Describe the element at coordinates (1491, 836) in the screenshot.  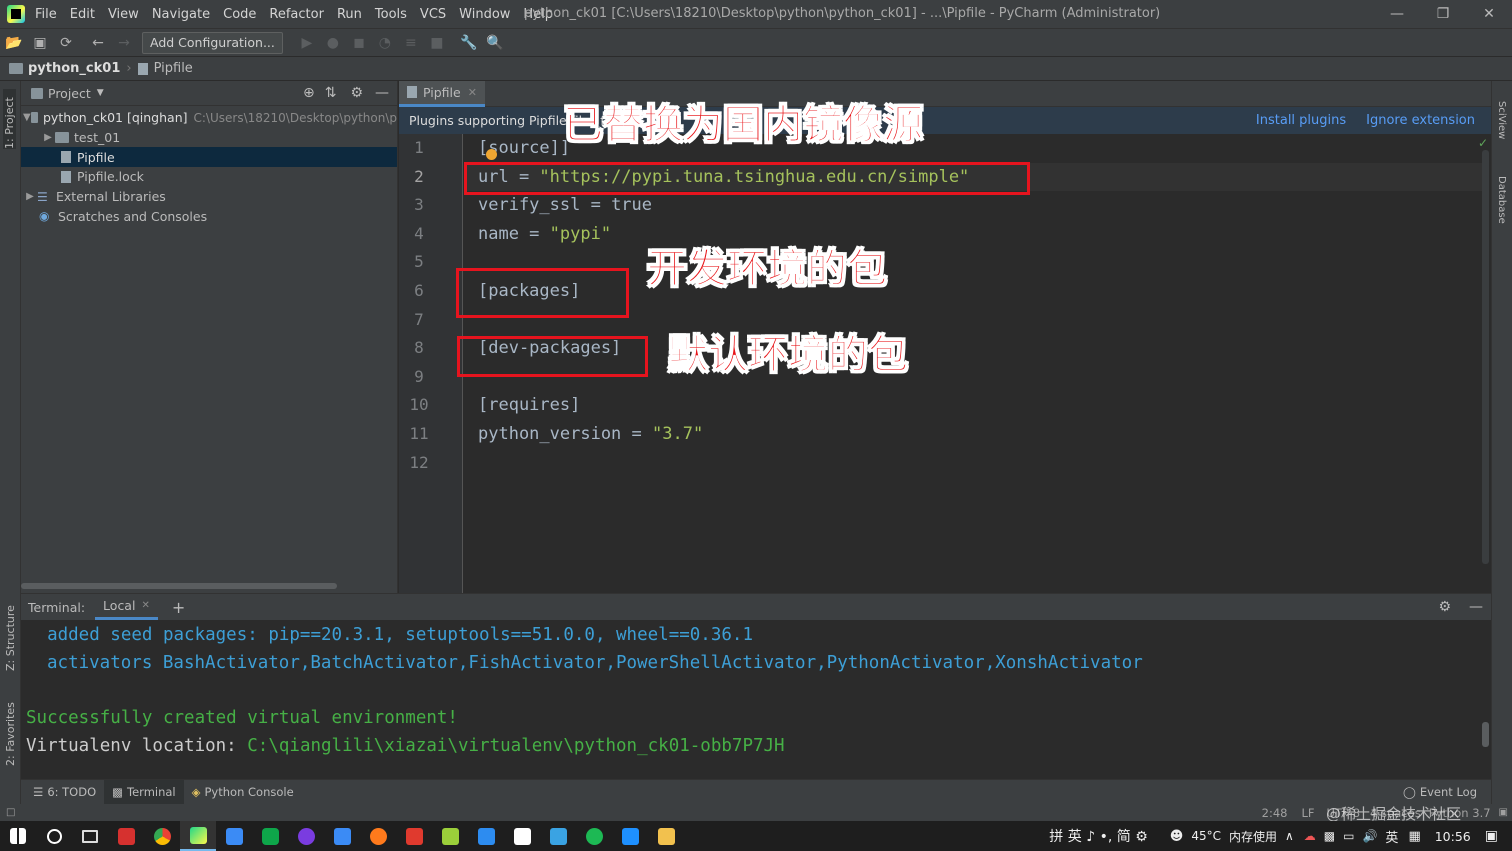
I see `notification-icon: ▣` at that location.